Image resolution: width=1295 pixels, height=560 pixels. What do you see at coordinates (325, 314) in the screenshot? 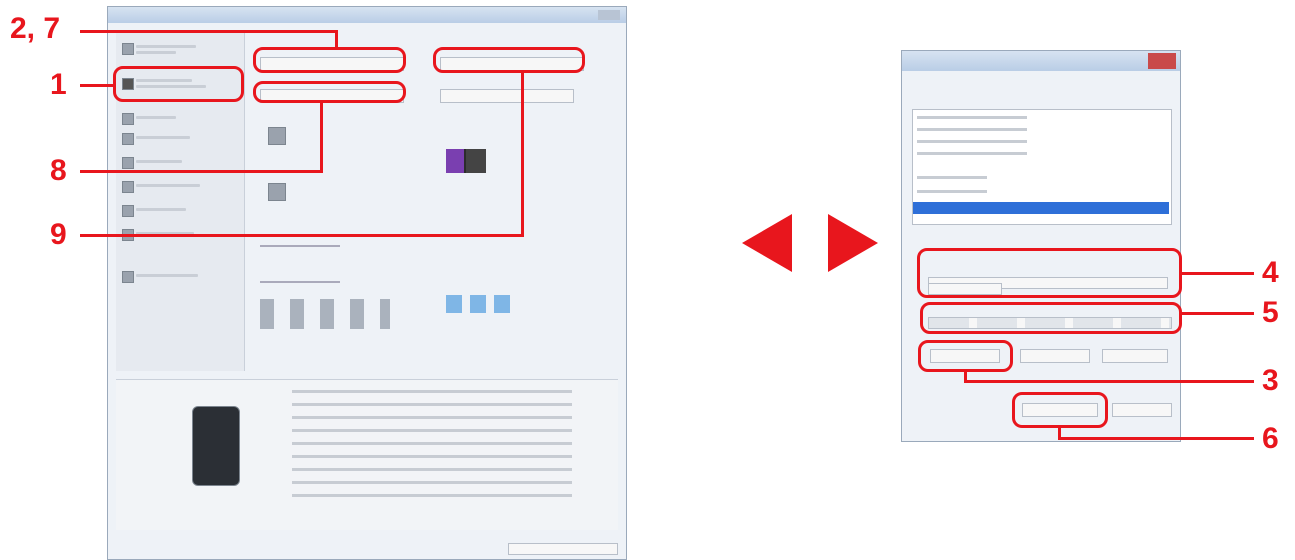
I see `multi-up-icons` at bounding box center [325, 314].